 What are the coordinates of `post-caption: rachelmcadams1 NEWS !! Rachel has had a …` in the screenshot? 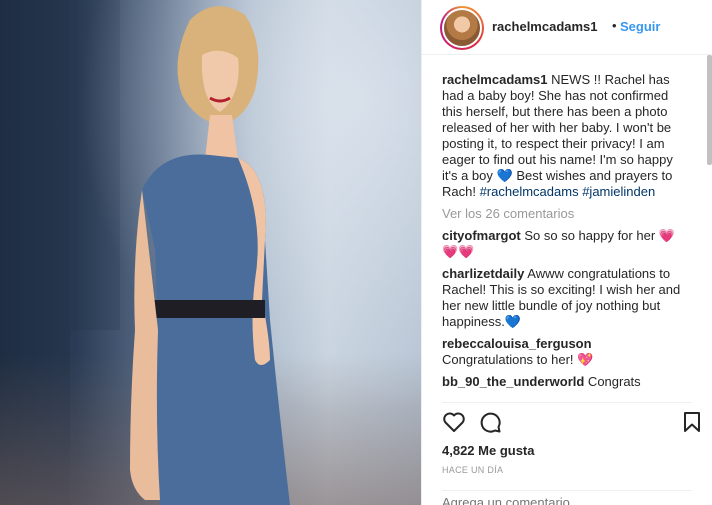 It's located at (558, 136).